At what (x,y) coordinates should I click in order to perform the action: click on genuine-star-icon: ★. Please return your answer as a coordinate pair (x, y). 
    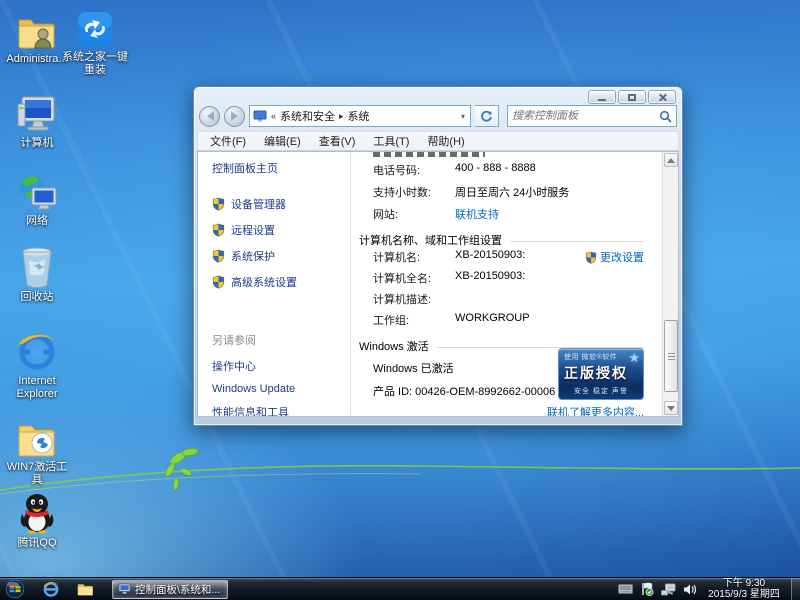
    Looking at the image, I should click on (634, 357).